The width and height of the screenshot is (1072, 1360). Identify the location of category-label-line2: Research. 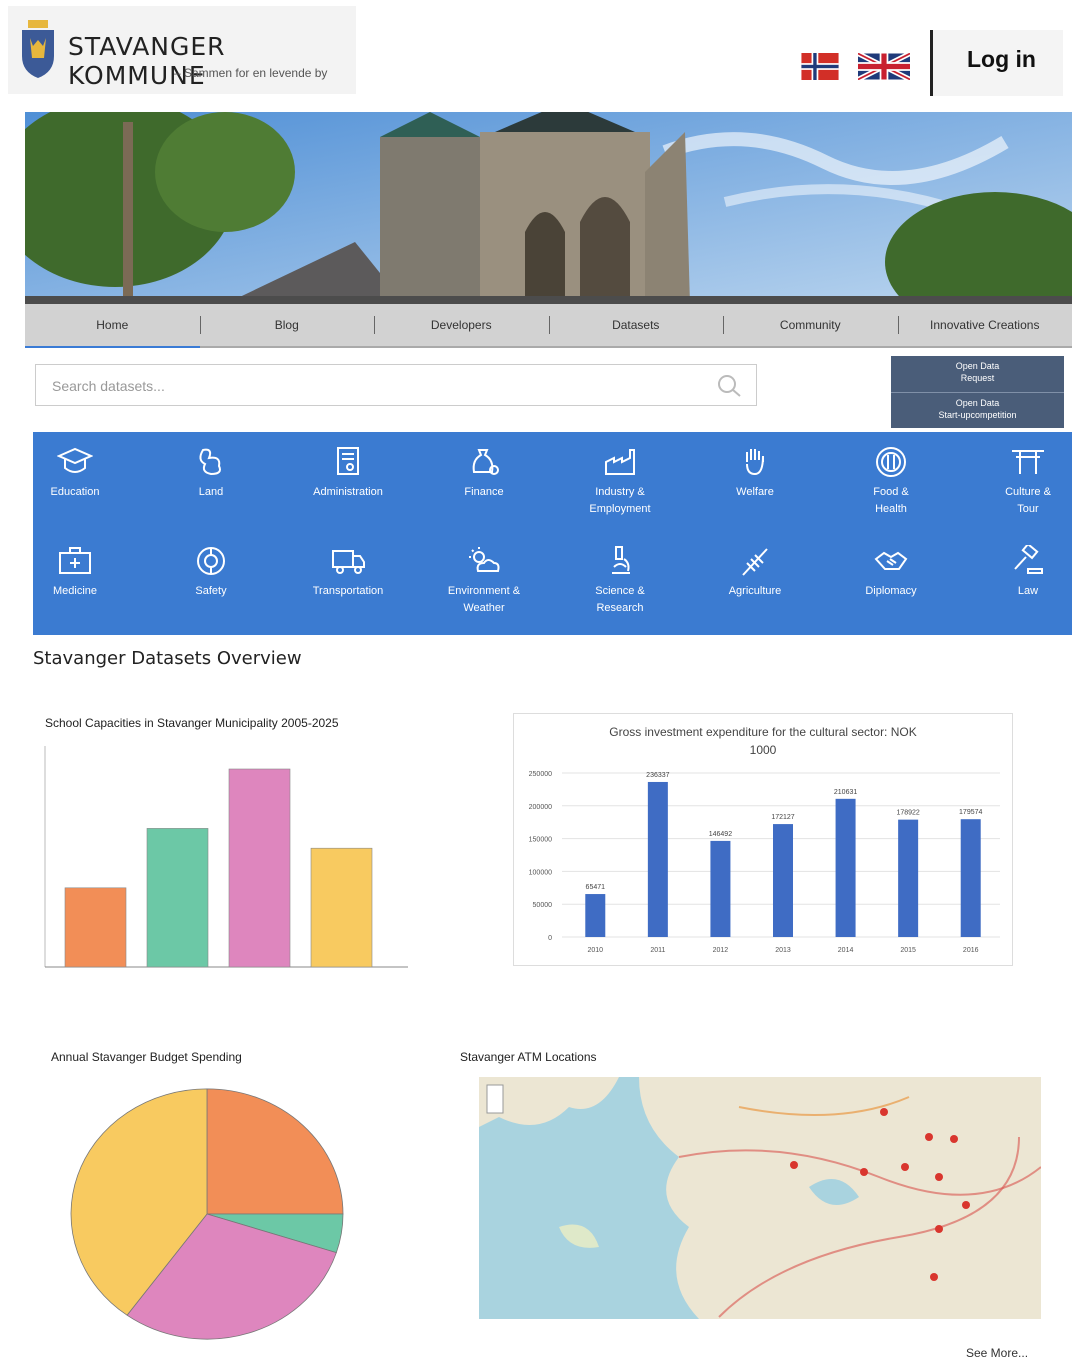
(620, 608).